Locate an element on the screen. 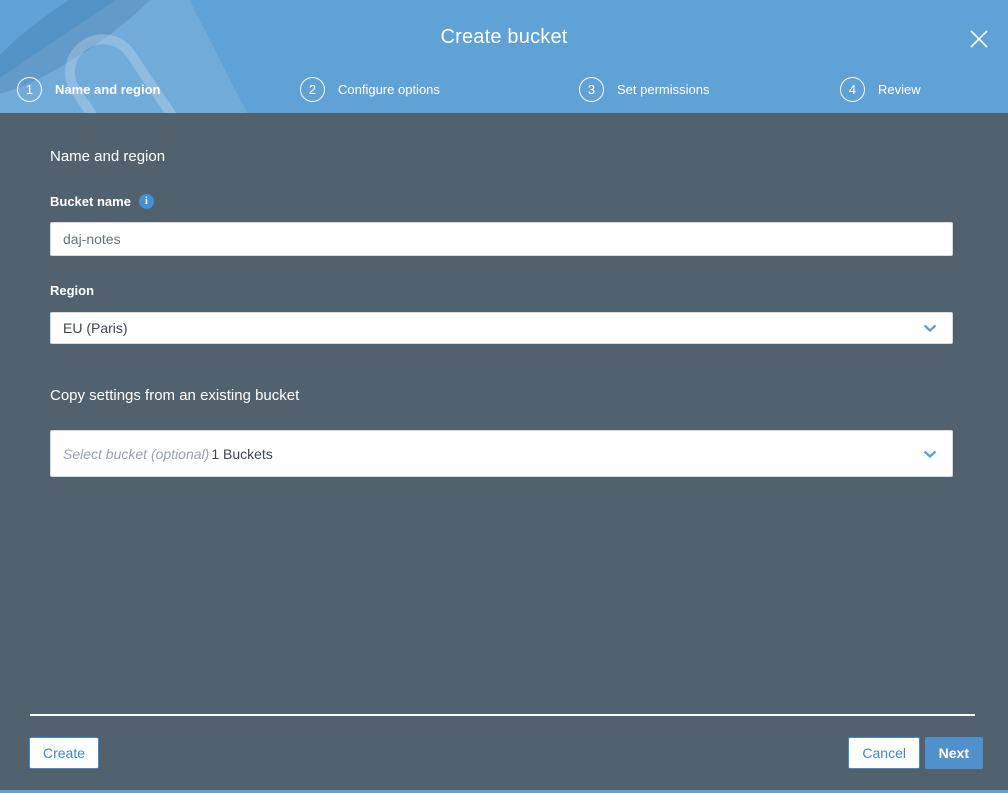 The image size is (1008, 793). region-selected-value: EU (Paris) is located at coordinates (95, 328).